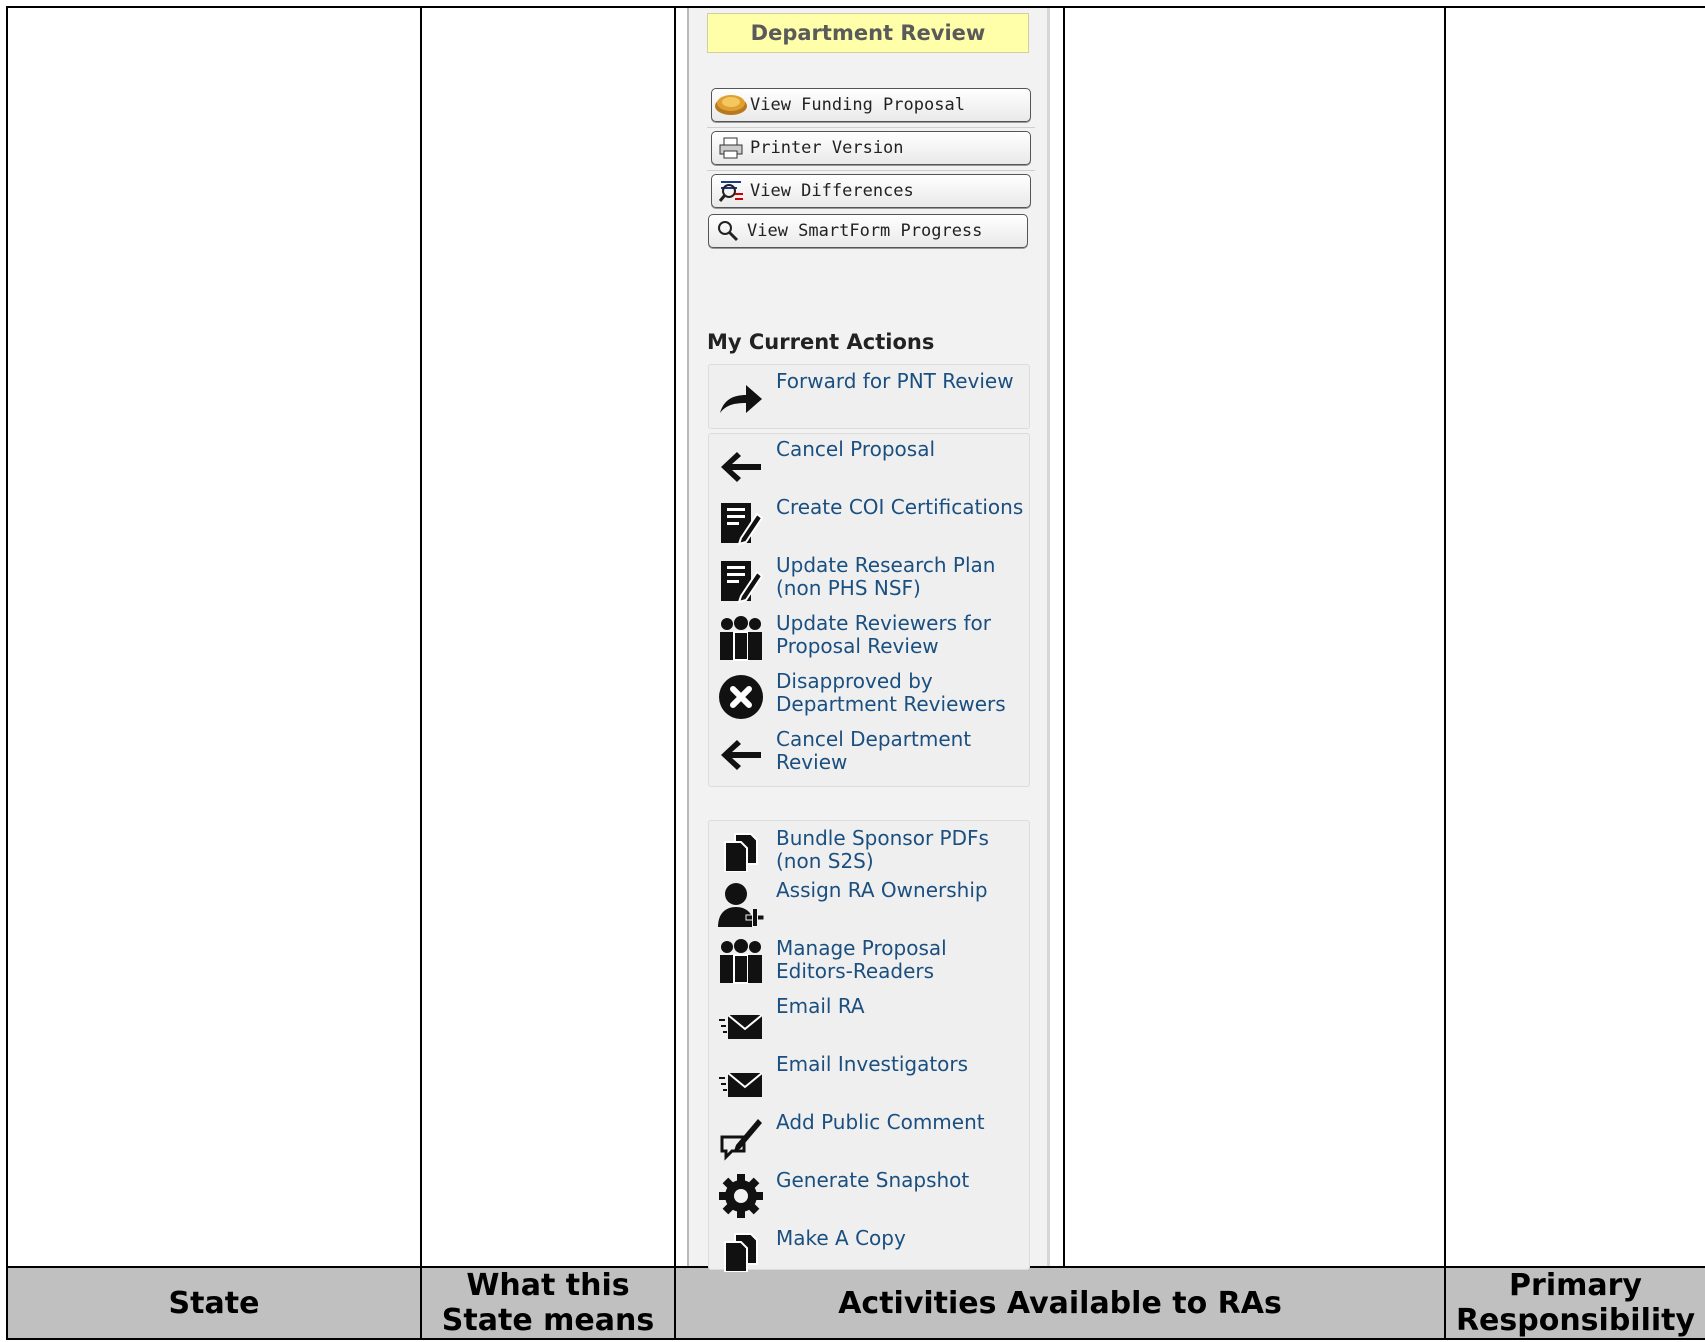  What do you see at coordinates (895, 381) in the screenshot?
I see `action-label: Forward for PNT Review` at bounding box center [895, 381].